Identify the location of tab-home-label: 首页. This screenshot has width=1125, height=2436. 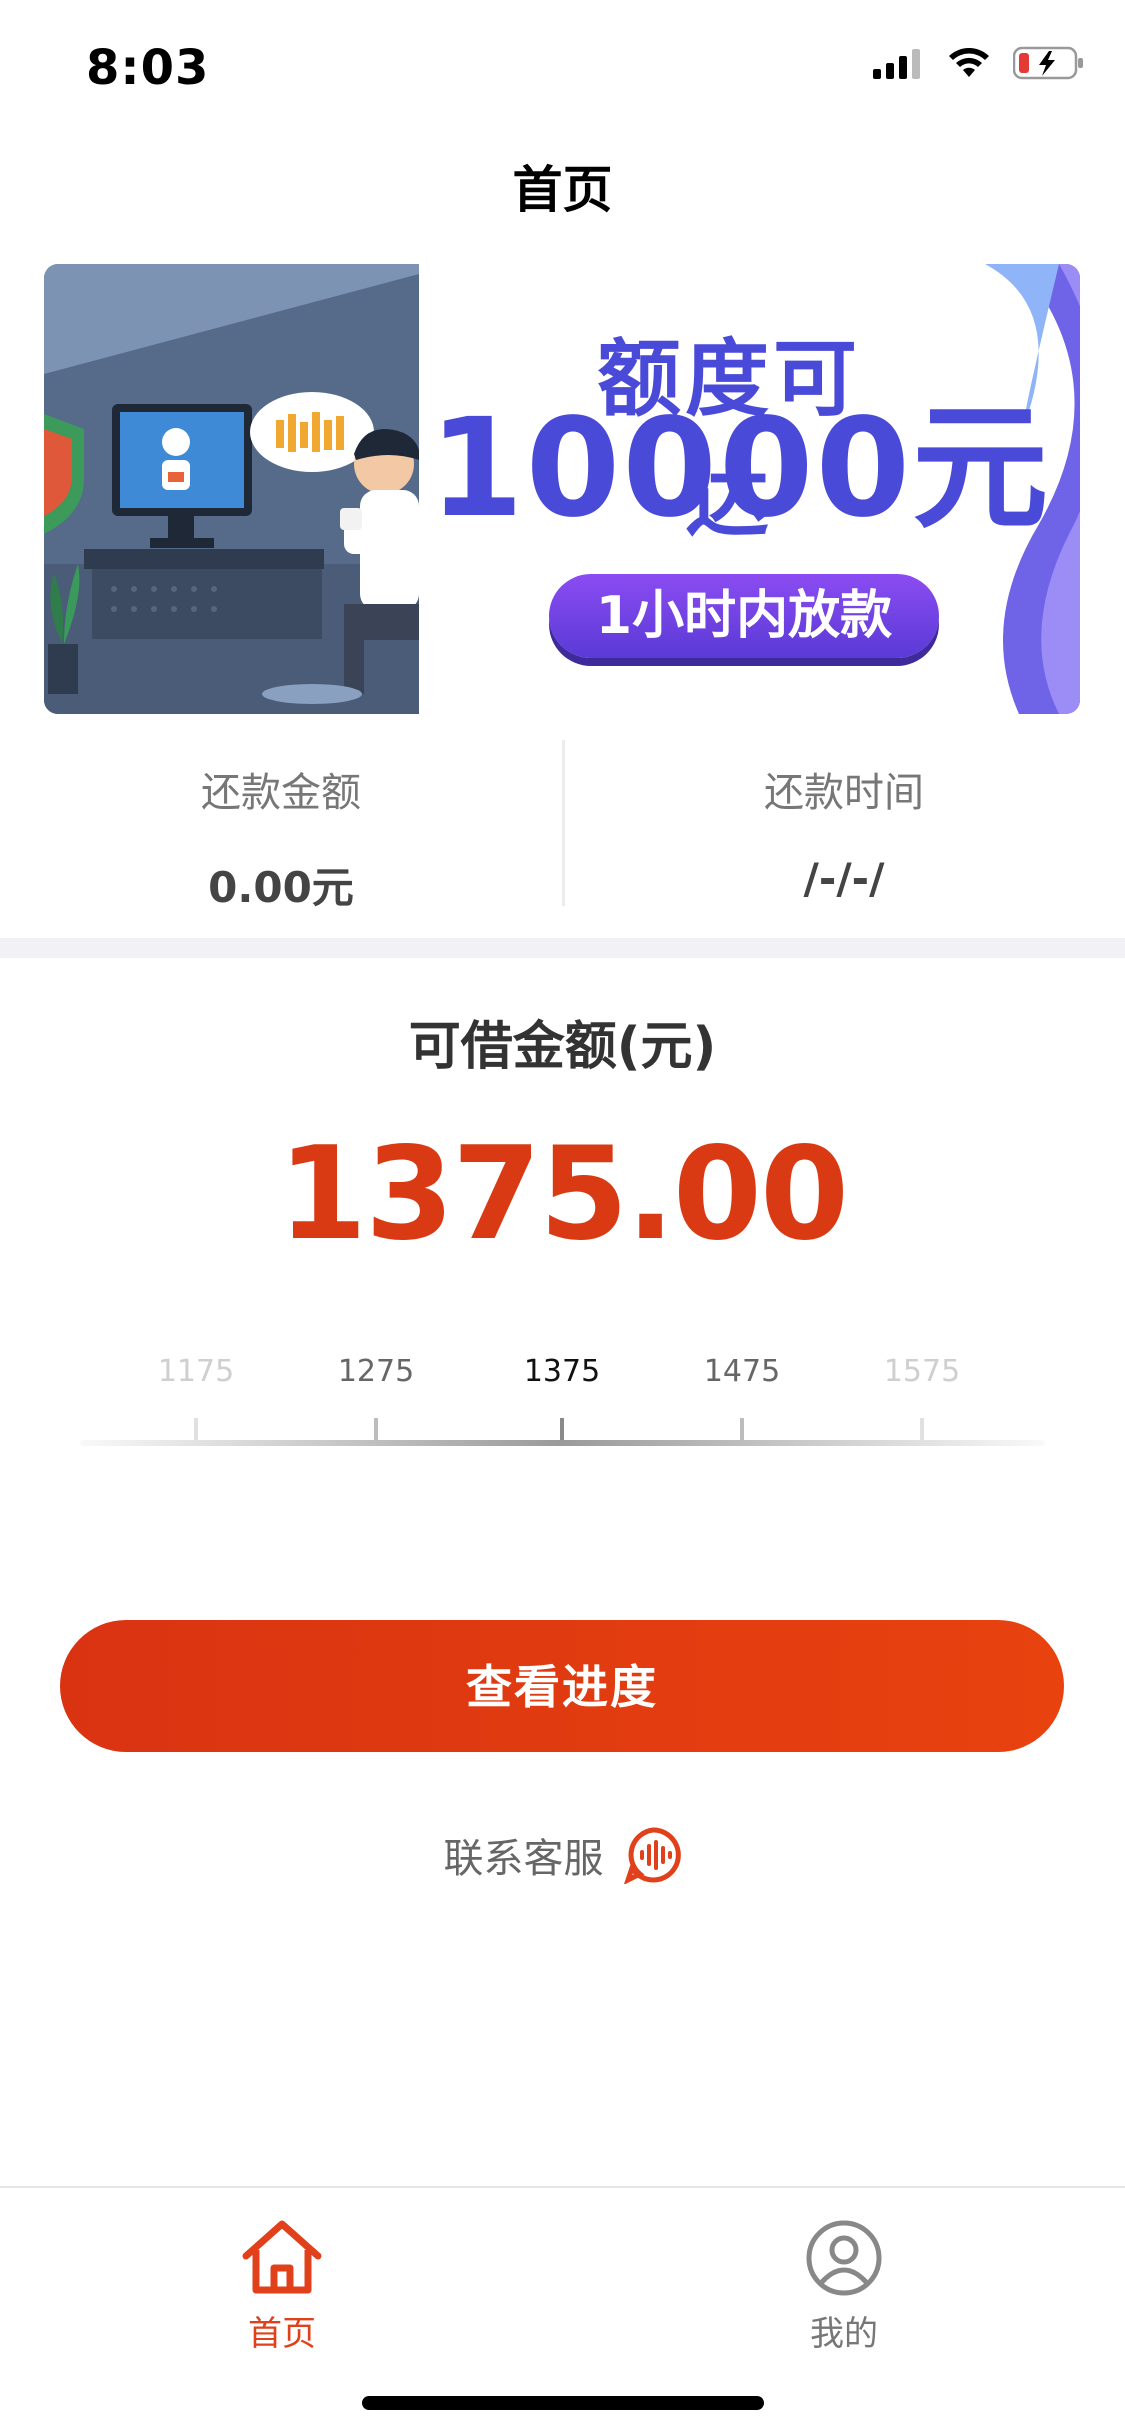
(282, 2334).